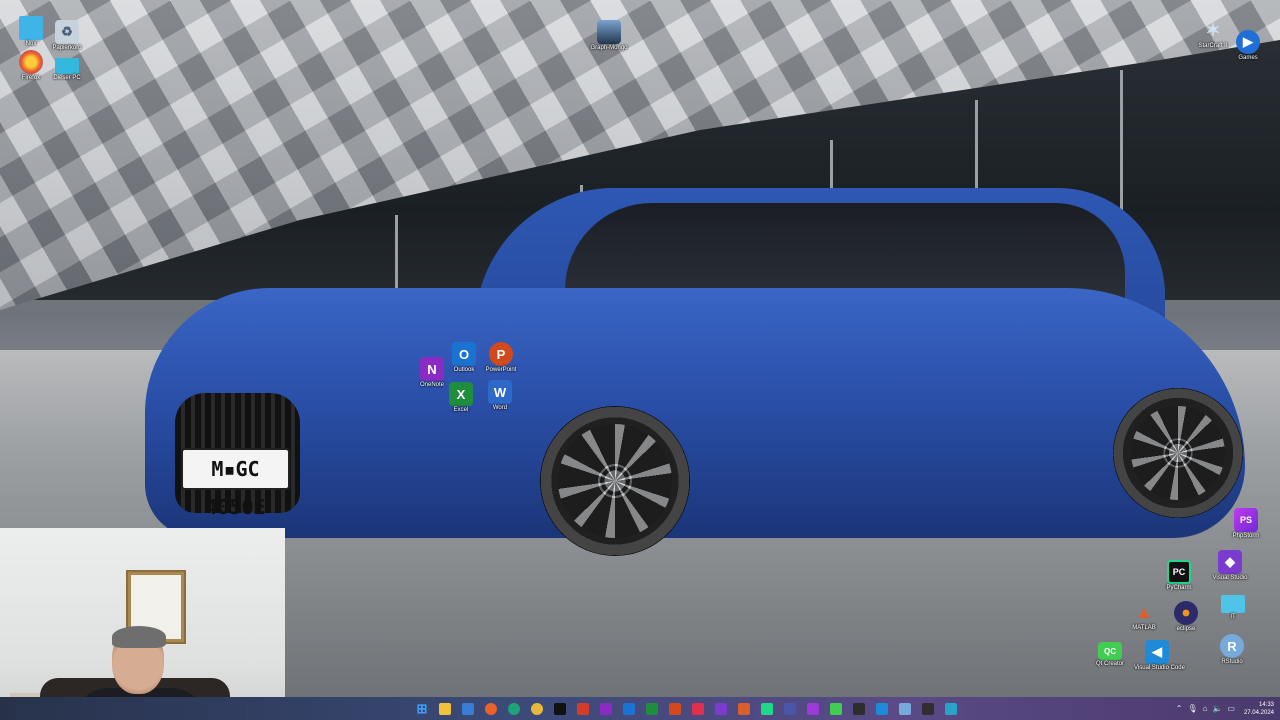 This screenshot has width=1280, height=720. I want to click on desktop-icon-label: PowerPoint, so click(501, 370).